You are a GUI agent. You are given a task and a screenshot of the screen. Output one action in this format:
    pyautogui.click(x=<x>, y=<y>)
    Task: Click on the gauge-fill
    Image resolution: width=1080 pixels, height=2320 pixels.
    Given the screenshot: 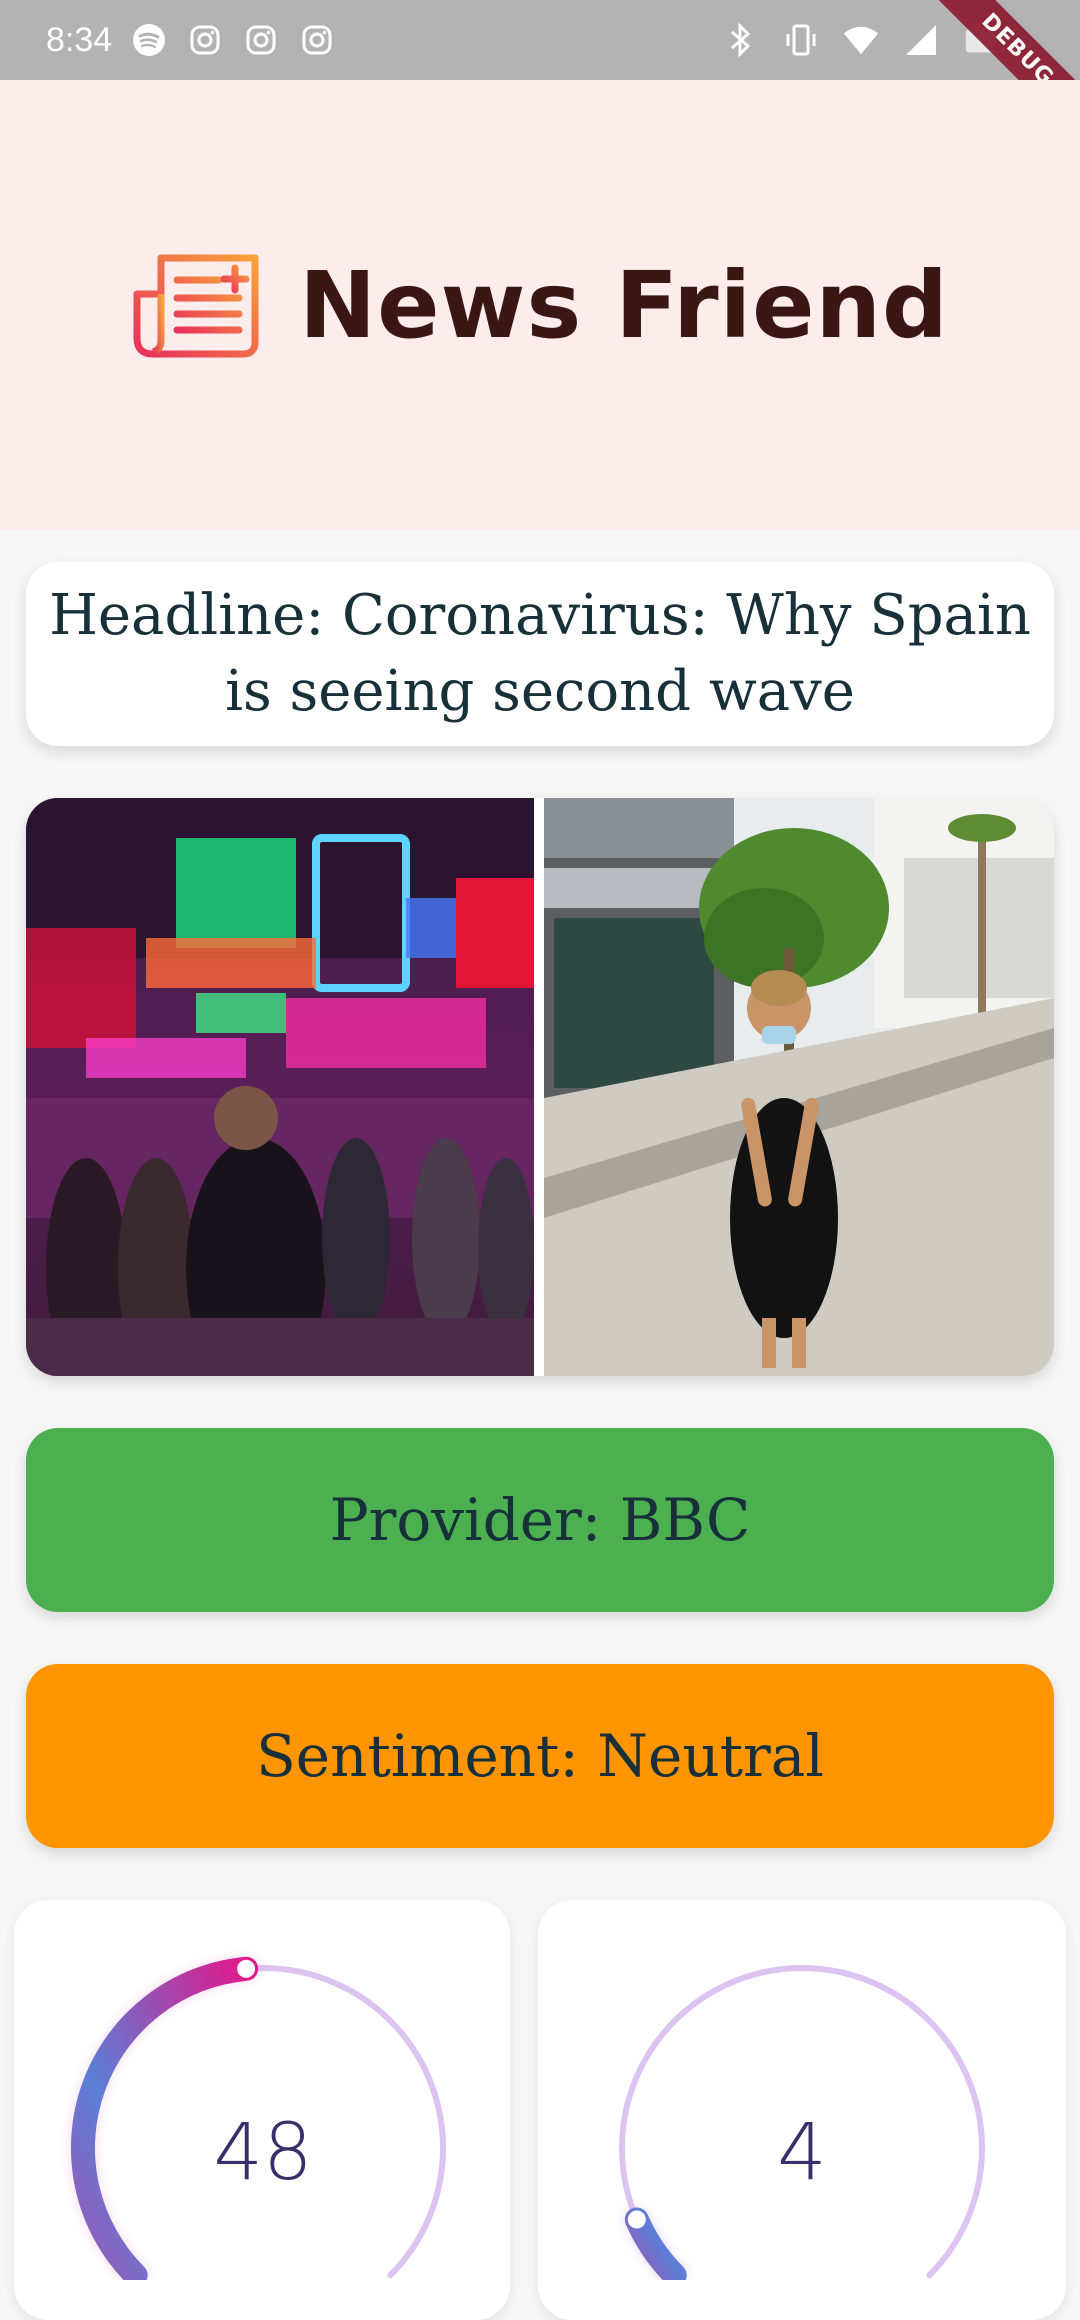 What is the action you would take?
    pyautogui.click(x=655, y=2243)
    